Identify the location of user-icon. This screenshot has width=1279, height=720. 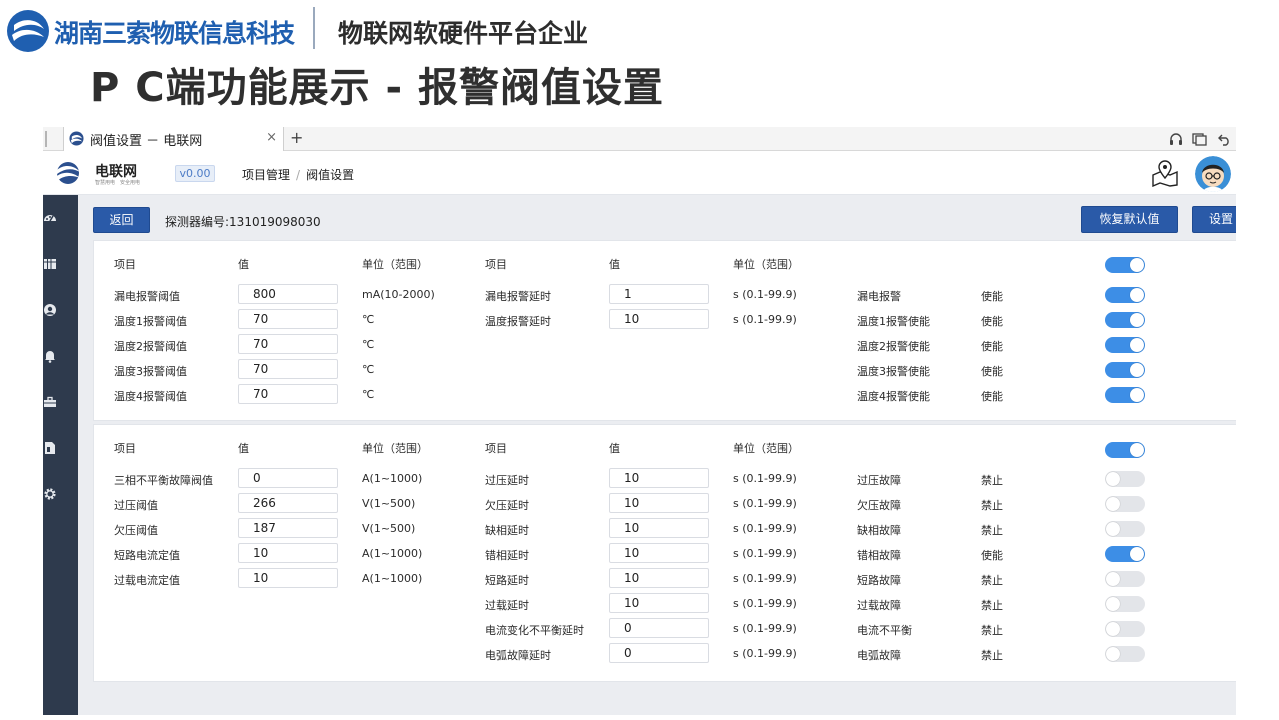
(50, 310).